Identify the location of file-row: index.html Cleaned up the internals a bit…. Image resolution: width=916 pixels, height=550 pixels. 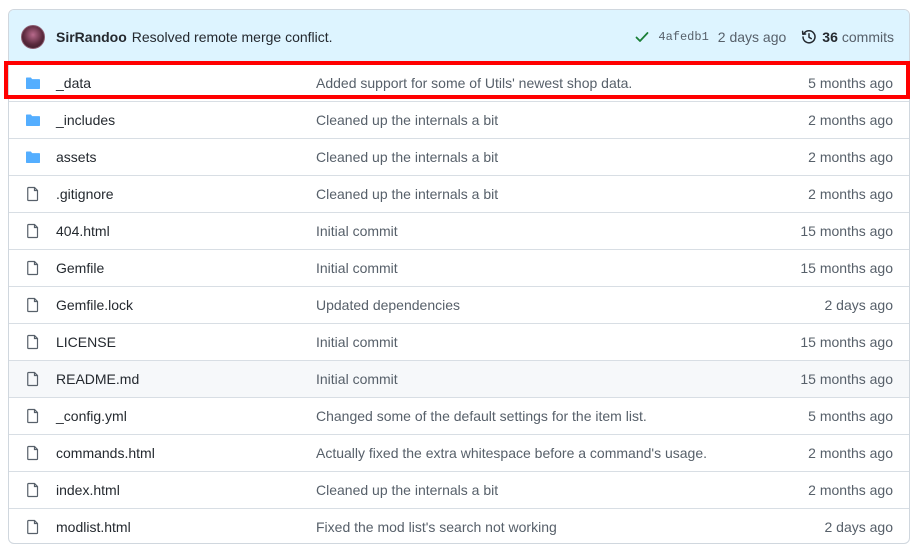
(459, 489).